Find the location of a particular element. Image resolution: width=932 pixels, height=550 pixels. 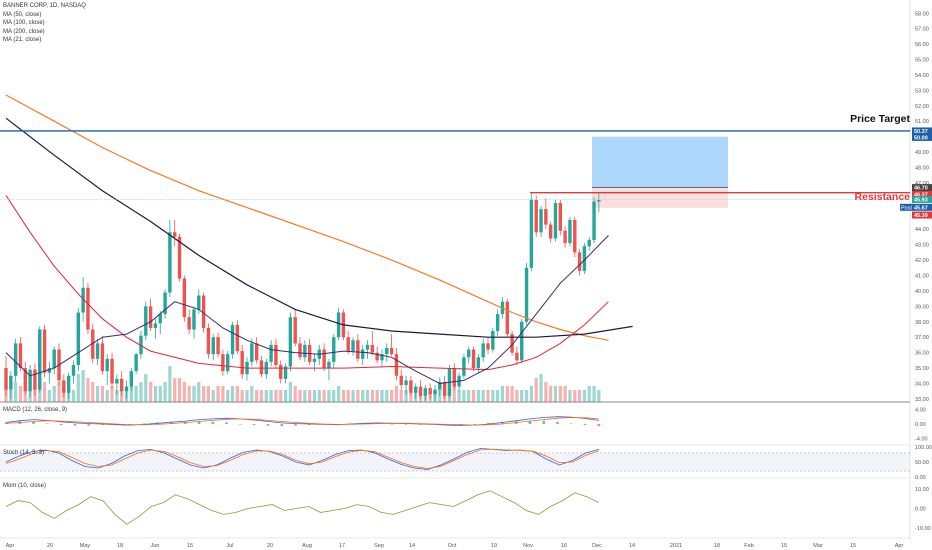

price-tick: 36.00 is located at coordinates (922, 354).